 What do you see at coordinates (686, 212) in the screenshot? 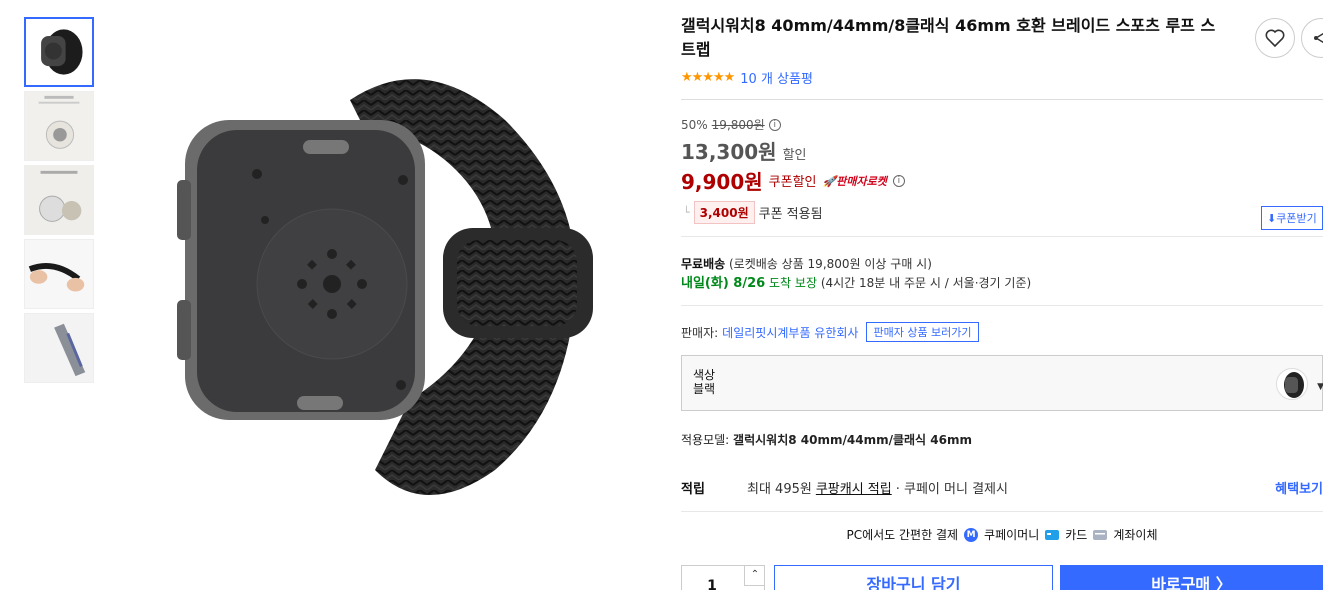
I see `elbow-icon: └` at bounding box center [686, 212].